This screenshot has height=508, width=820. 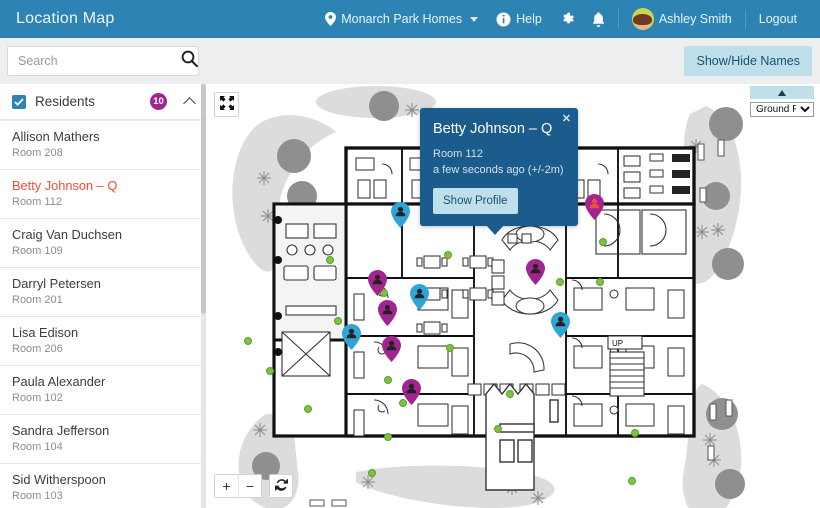 I want to click on map-pin-icon, so click(x=331, y=19).